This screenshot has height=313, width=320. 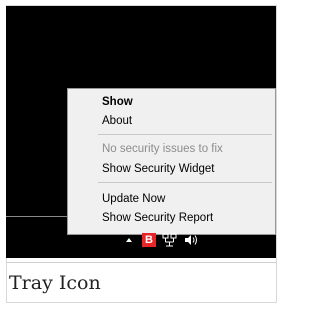 I want to click on menu-item-security-status: No security issues to fix, so click(x=162, y=149).